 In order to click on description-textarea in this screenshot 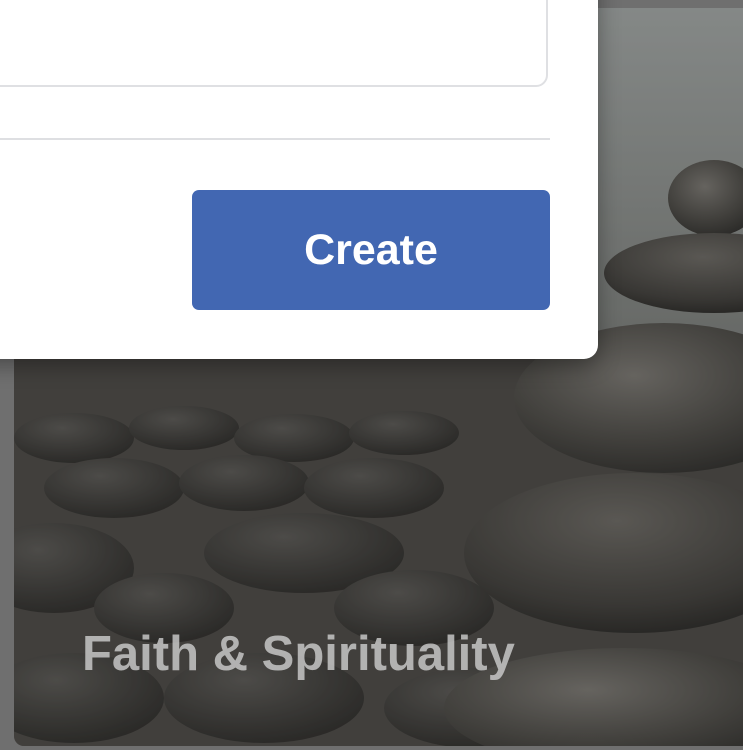, I will do `click(274, 43)`.